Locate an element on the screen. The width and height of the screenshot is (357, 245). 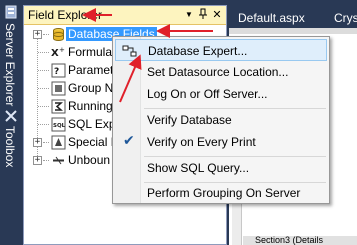
menu-item-verify-on-every-print: ✔ Verify on Every Print is located at coordinates (221, 142).